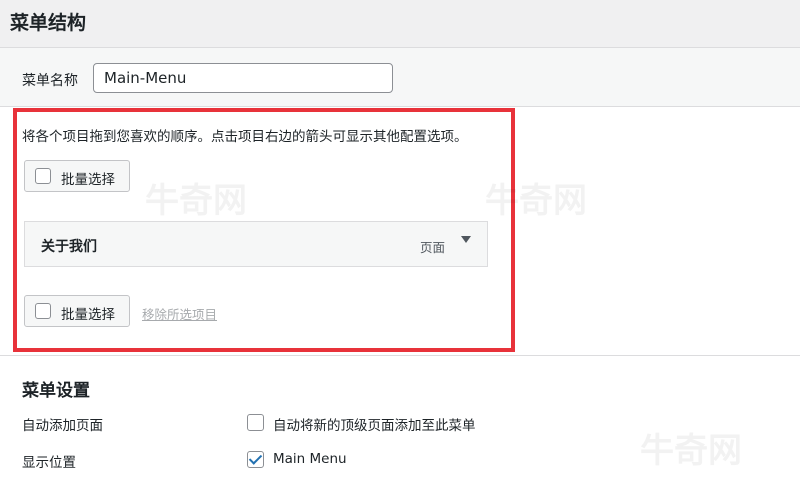 The image size is (800, 478). What do you see at coordinates (56, 391) in the screenshot?
I see `menu-settings-title: 菜单设置` at bounding box center [56, 391].